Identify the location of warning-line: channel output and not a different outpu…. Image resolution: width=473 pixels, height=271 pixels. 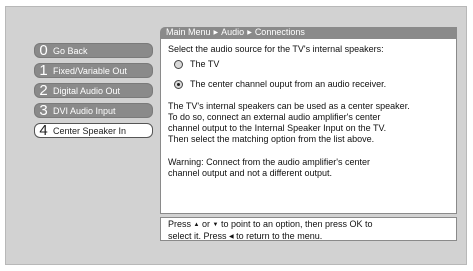
(250, 173).